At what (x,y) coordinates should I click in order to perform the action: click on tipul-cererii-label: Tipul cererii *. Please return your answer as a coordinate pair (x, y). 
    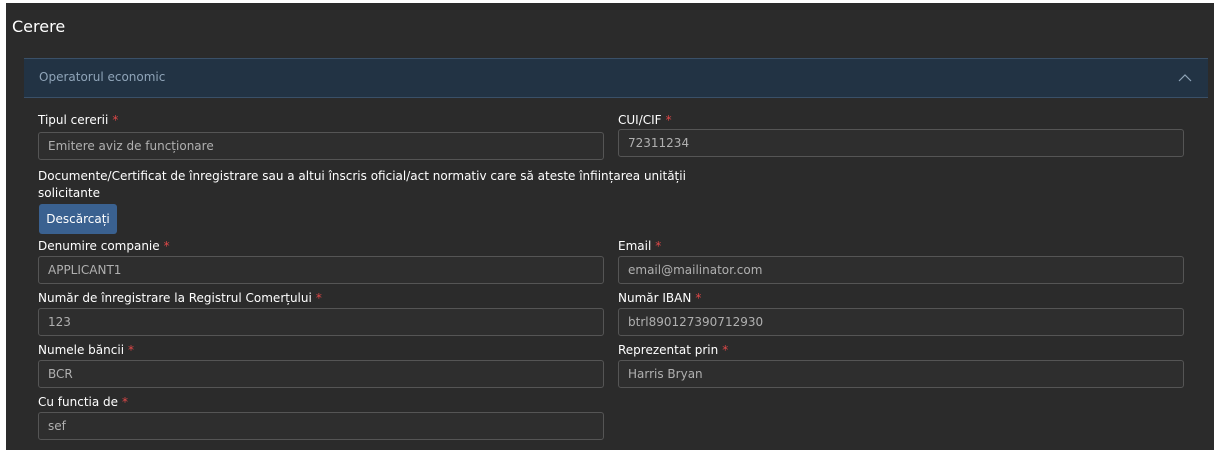
    Looking at the image, I should click on (78, 120).